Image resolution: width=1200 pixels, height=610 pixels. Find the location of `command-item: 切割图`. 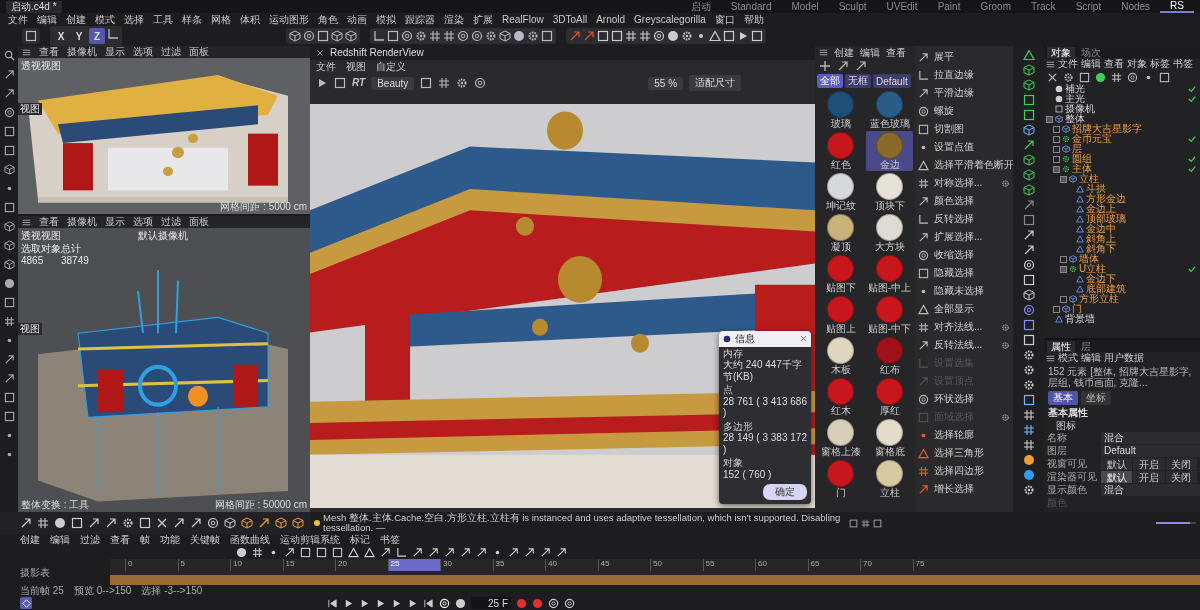

command-item: 切割图 is located at coordinates (964, 129).